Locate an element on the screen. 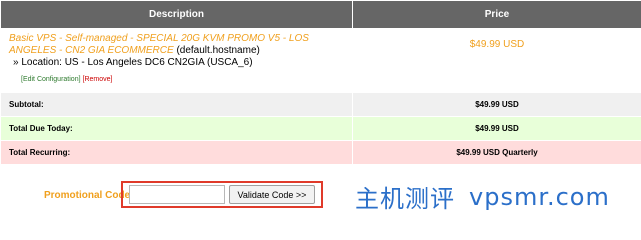 The width and height of the screenshot is (641, 240). item-actions: [Edit Configuration] [Remove] is located at coordinates (66, 80).